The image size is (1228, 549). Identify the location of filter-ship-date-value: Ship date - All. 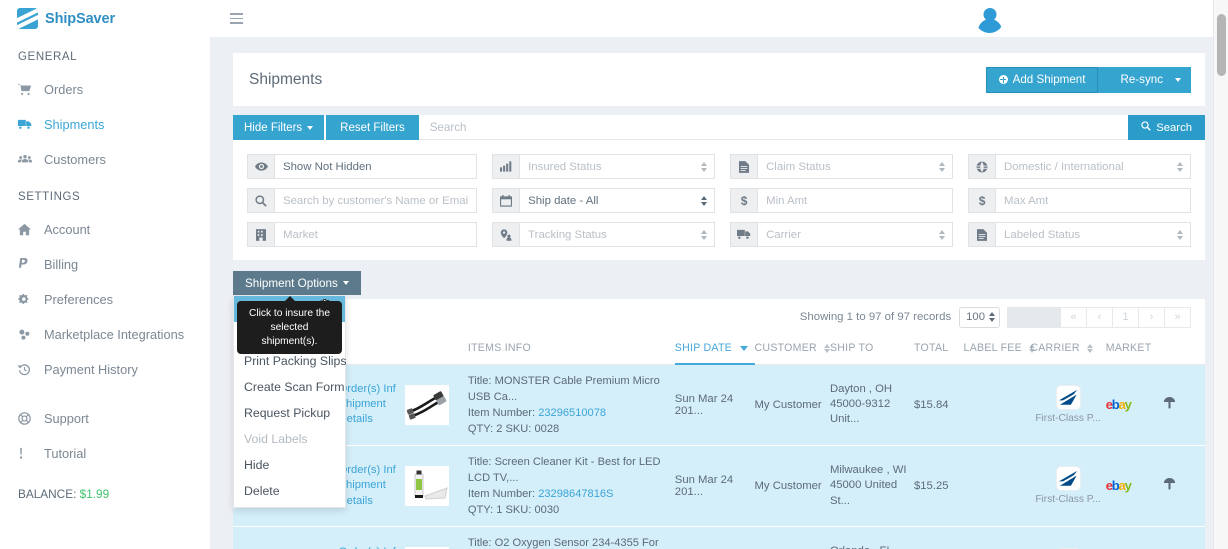
(617, 200).